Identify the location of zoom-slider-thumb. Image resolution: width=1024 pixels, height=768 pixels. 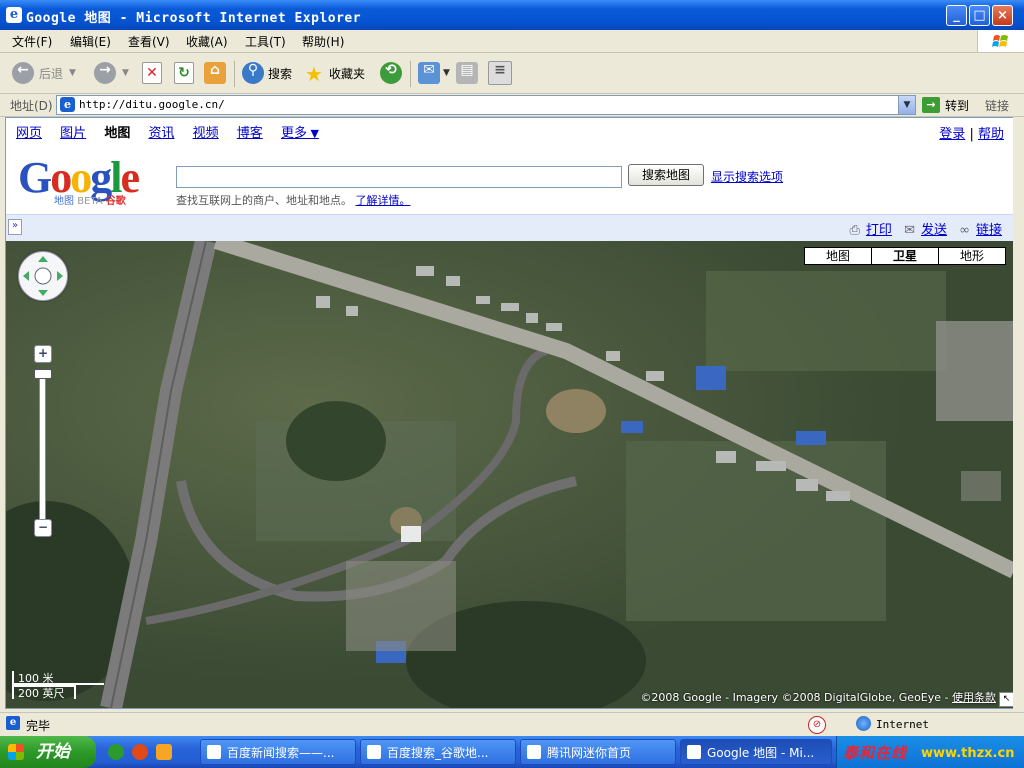
(43, 374).